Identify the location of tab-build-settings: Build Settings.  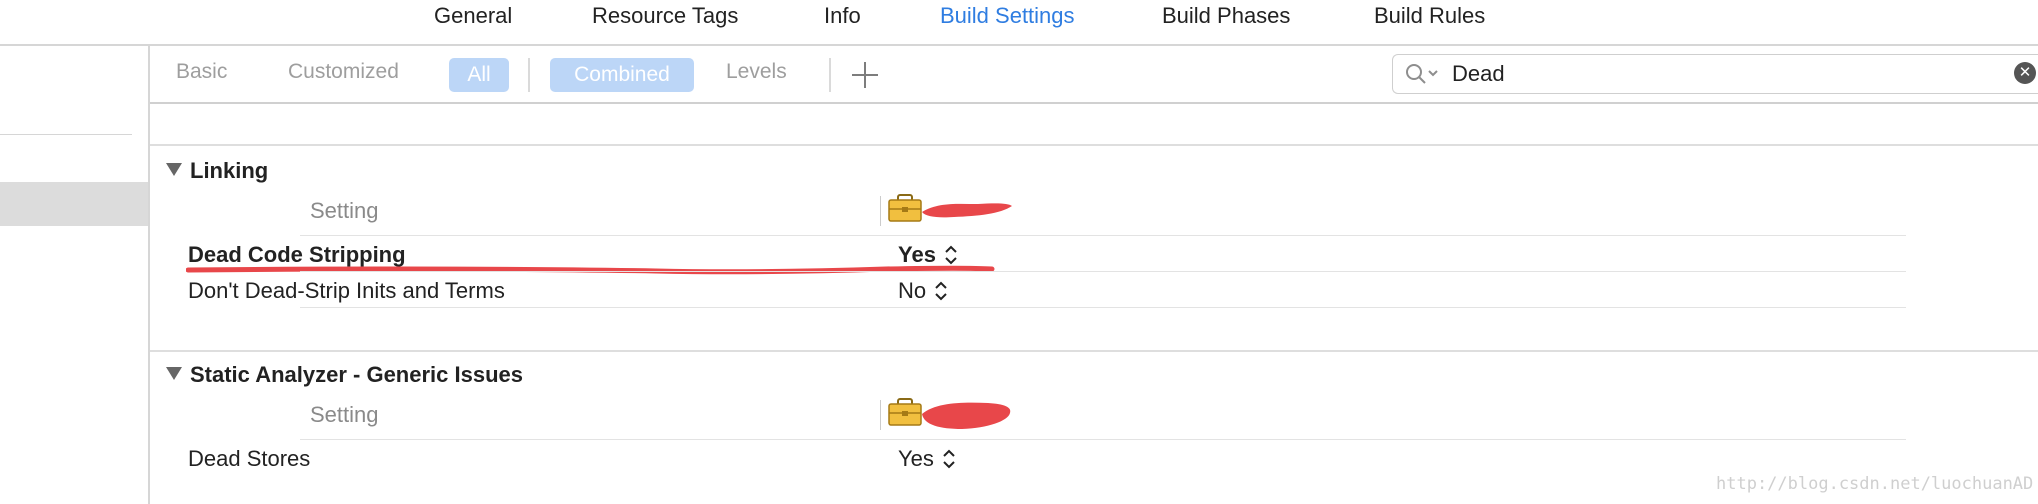
(1007, 16).